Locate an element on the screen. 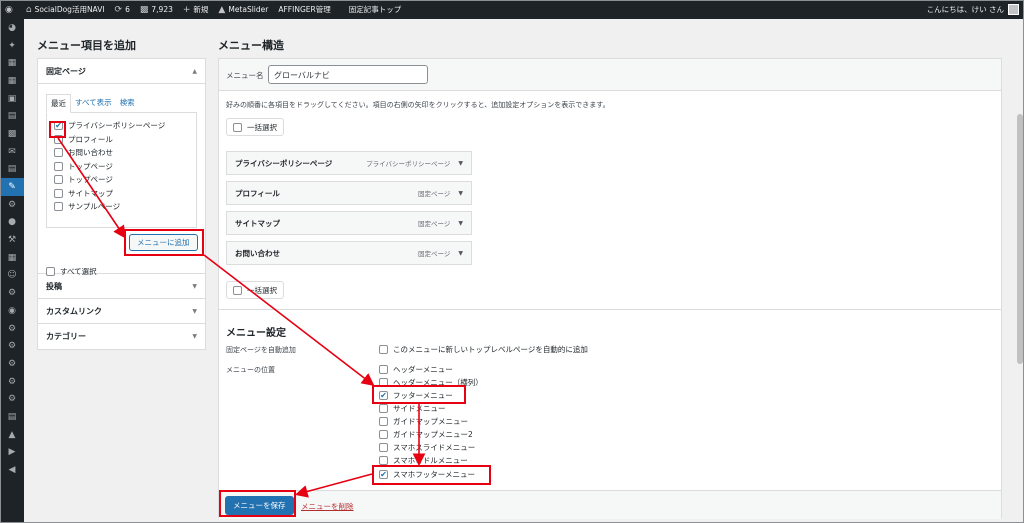 Image resolution: width=1024 pixels, height=523 pixels. scrollbar-thumb is located at coordinates (1020, 239).